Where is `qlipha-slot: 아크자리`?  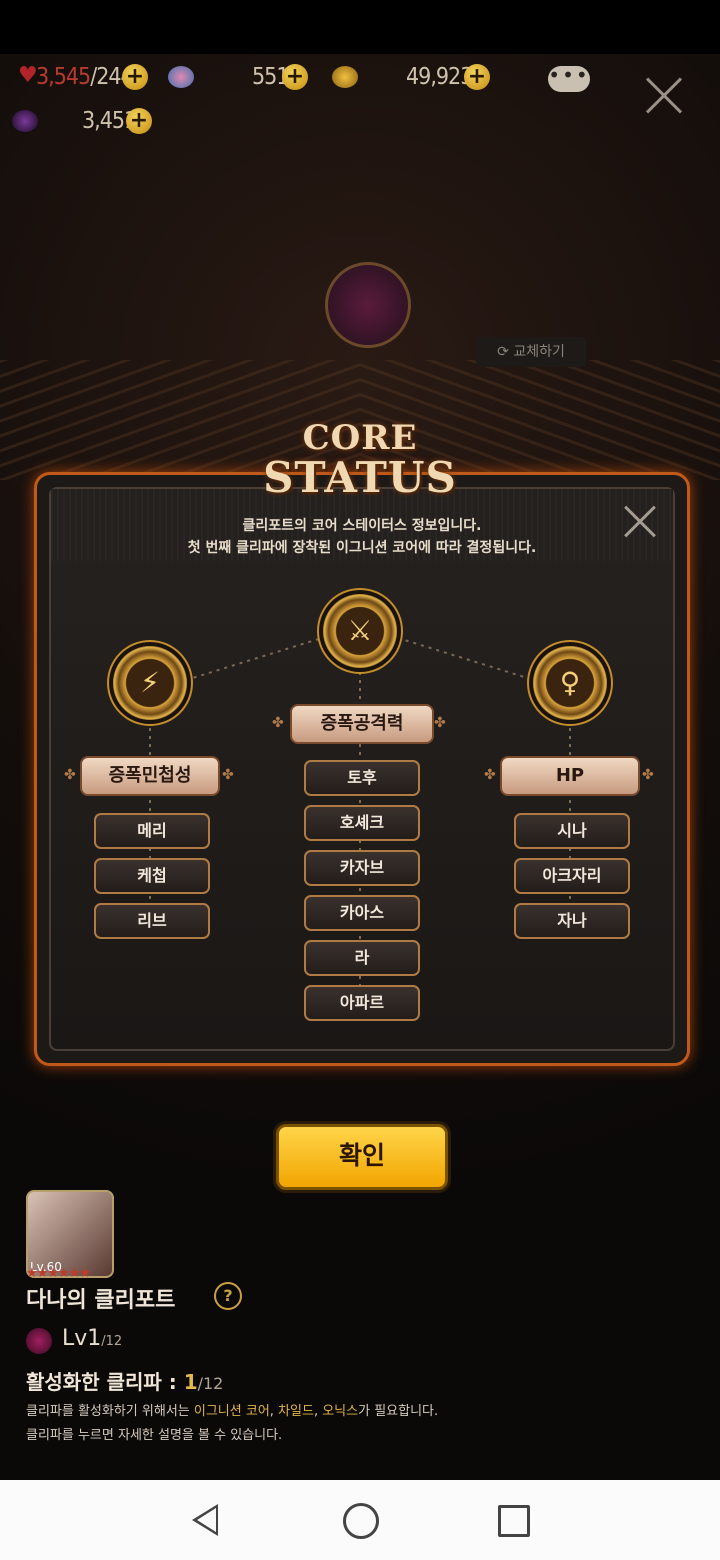 qlipha-slot: 아크자리 is located at coordinates (572, 876).